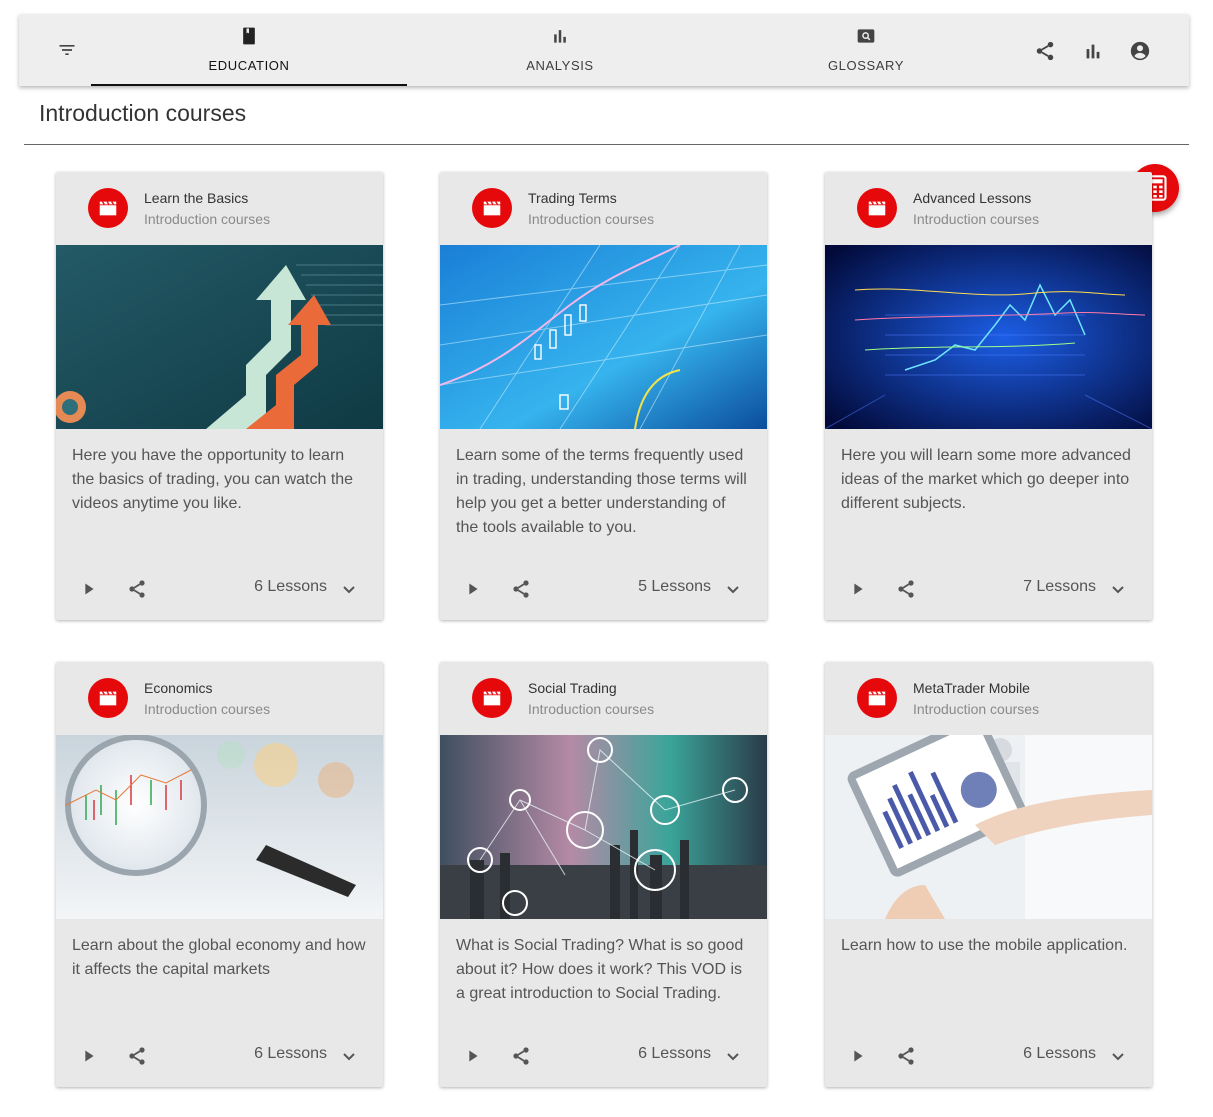 Image resolution: width=1213 pixels, height=1117 pixels. Describe the element at coordinates (971, 688) in the screenshot. I see `card-title: MetaTrader Mobile` at that location.